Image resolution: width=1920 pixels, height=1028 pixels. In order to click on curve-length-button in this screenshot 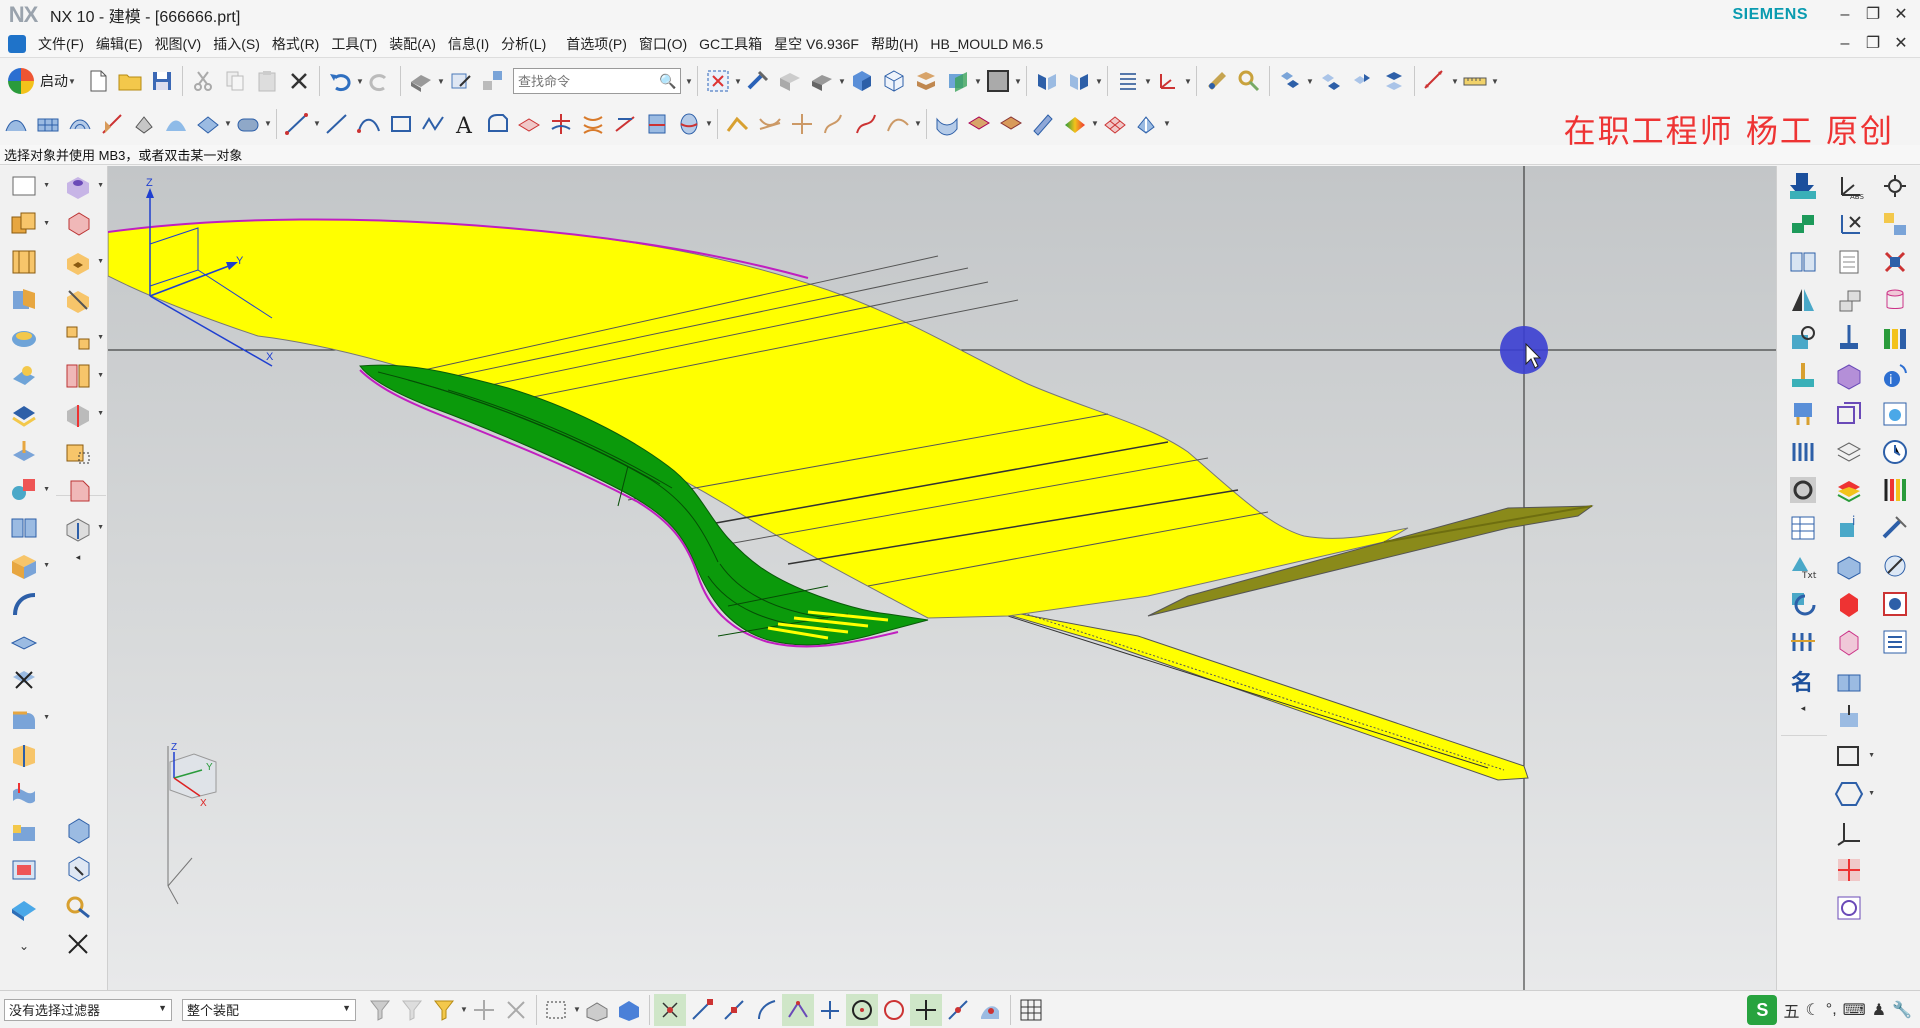, I will do `click(834, 124)`.